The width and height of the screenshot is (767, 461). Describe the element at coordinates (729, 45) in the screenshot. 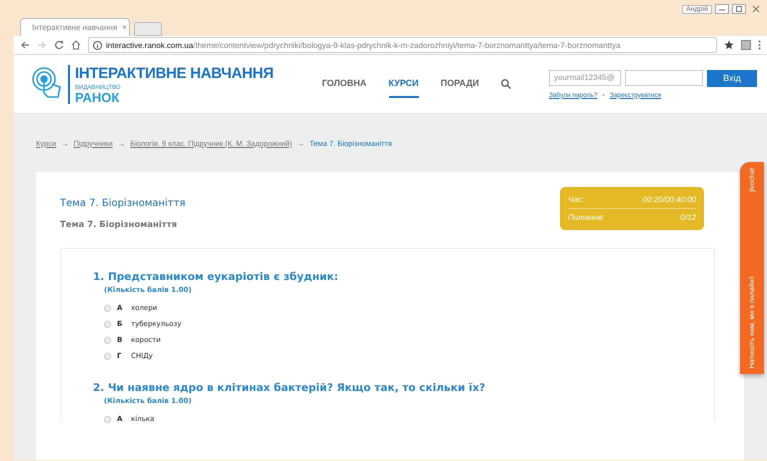

I see `star-icon` at that location.